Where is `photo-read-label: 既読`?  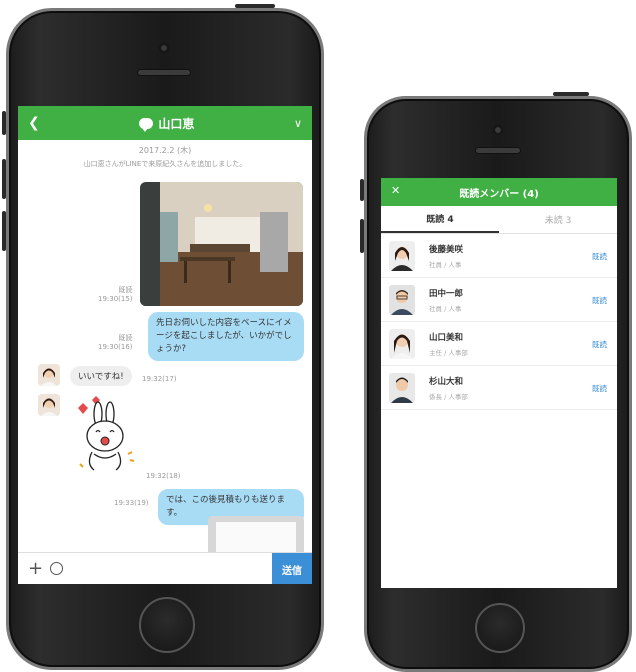 photo-read-label: 既読 is located at coordinates (125, 290).